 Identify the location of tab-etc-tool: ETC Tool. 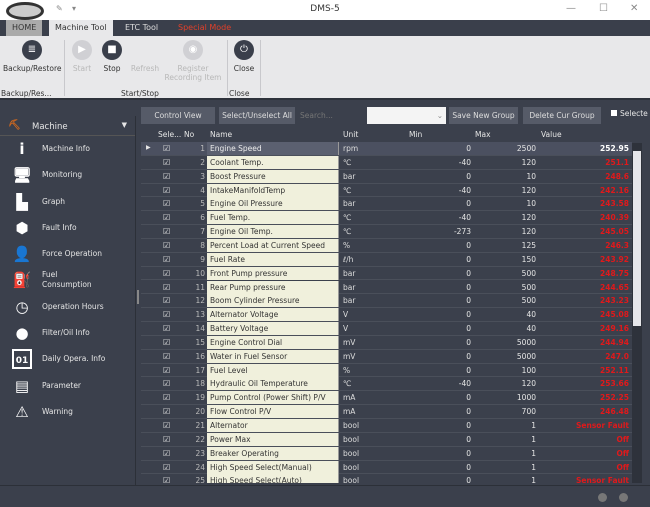
(141, 28).